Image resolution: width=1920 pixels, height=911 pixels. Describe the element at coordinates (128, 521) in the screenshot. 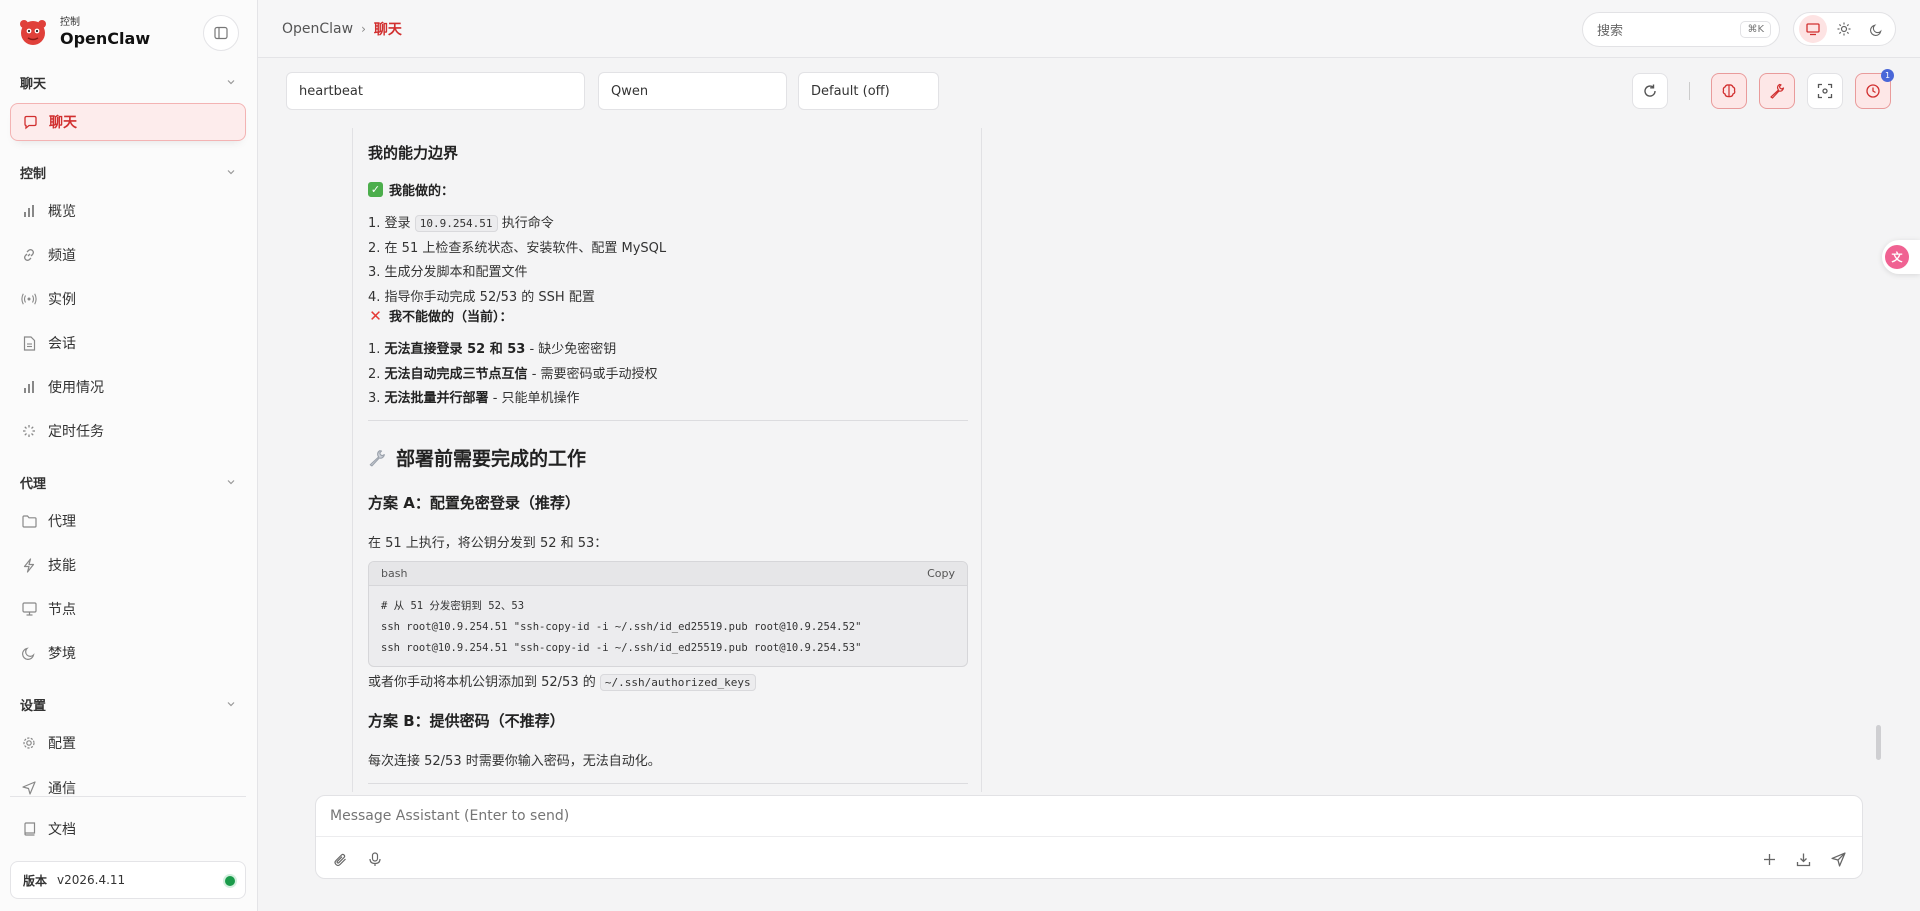

I see `sidebar-item-agents: 代理` at that location.